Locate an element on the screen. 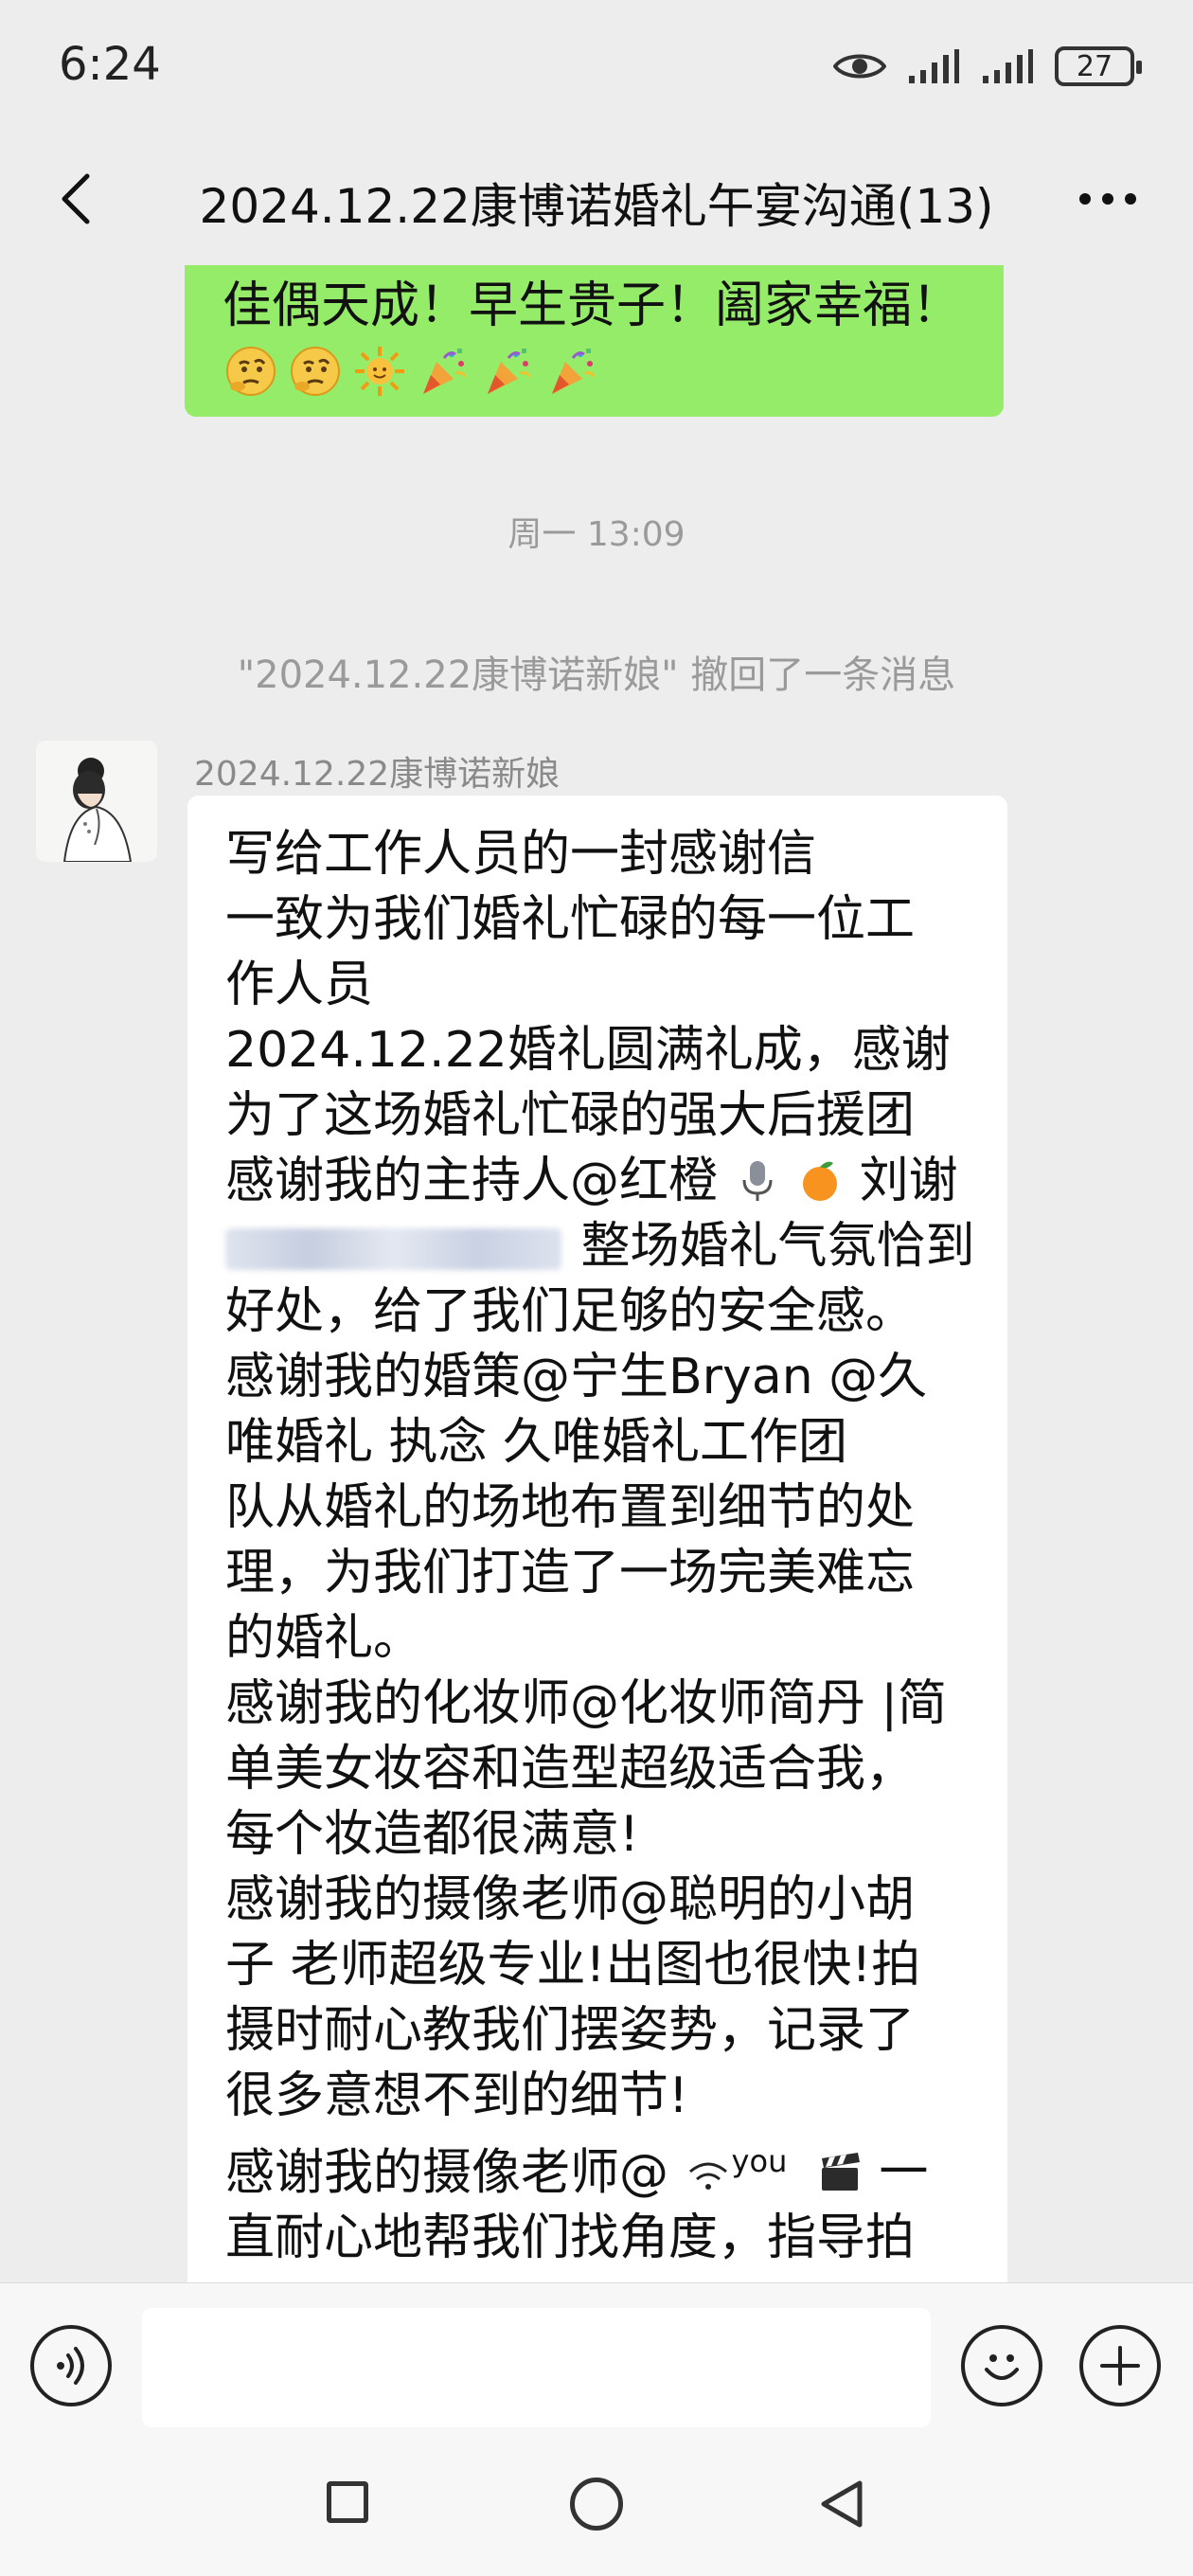 This screenshot has height=2576, width=1193. title-bar: 2024.12.22康博诺婚礼午宴沟通(13) is located at coordinates (596, 199).